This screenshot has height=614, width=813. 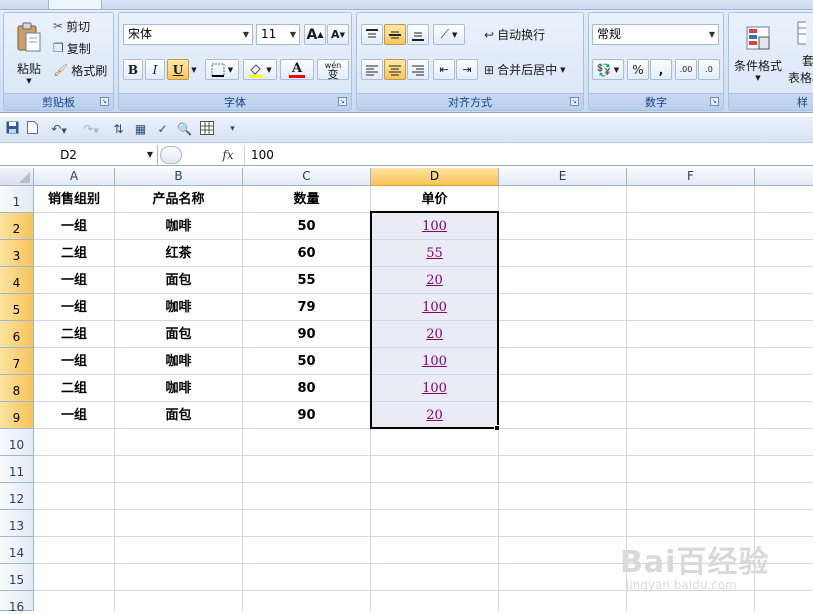 I want to click on font-color-button: A, so click(x=297, y=69).